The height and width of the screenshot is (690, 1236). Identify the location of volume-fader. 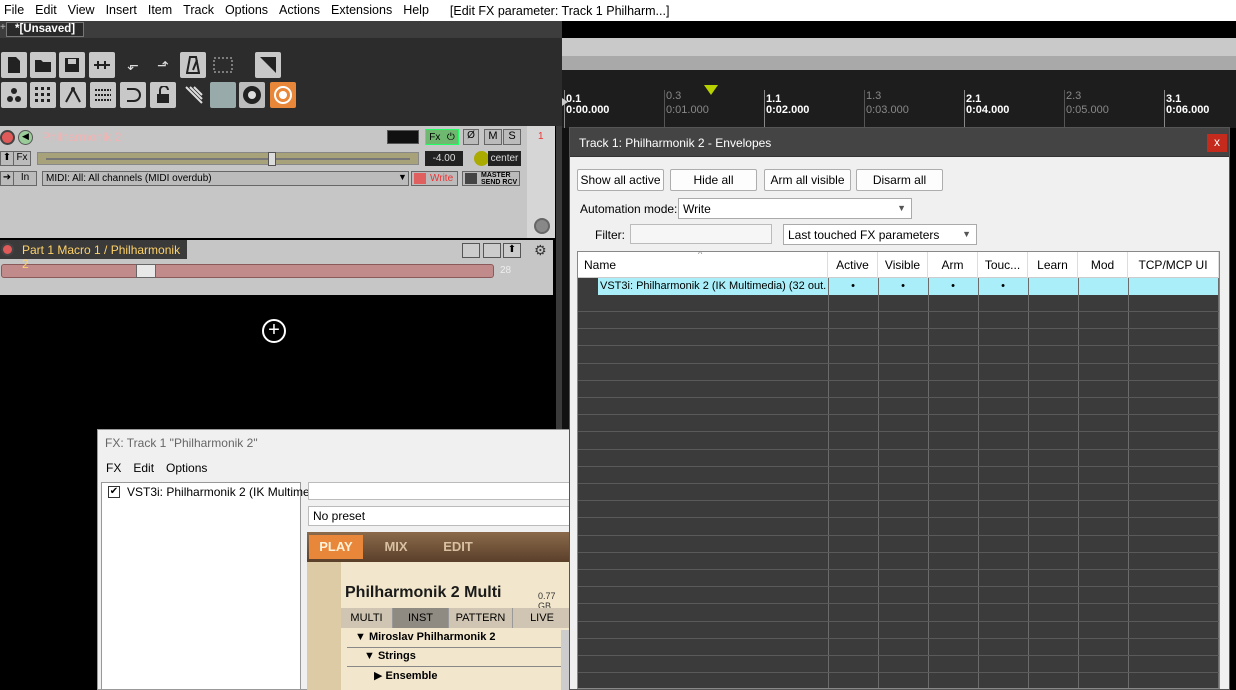
(228, 159).